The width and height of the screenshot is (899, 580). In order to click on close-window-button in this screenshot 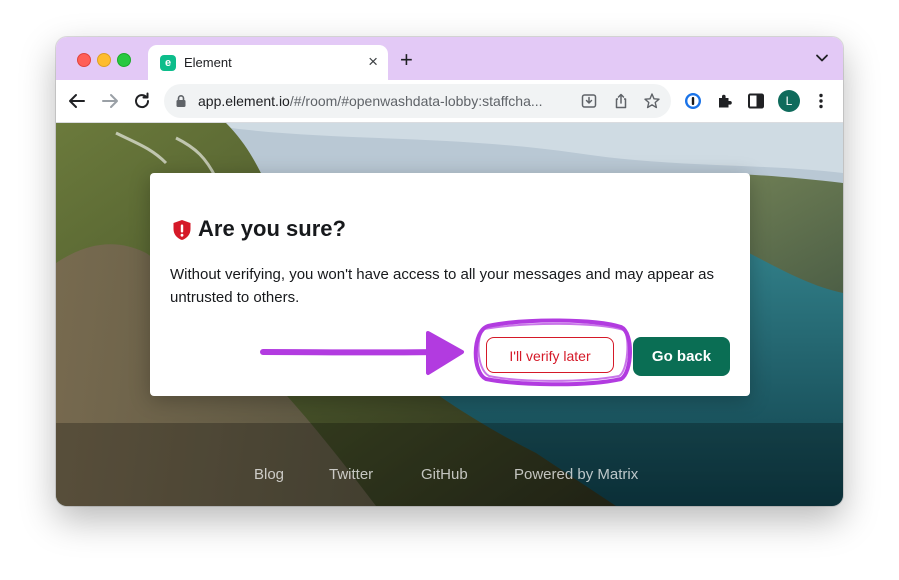, I will do `click(84, 60)`.